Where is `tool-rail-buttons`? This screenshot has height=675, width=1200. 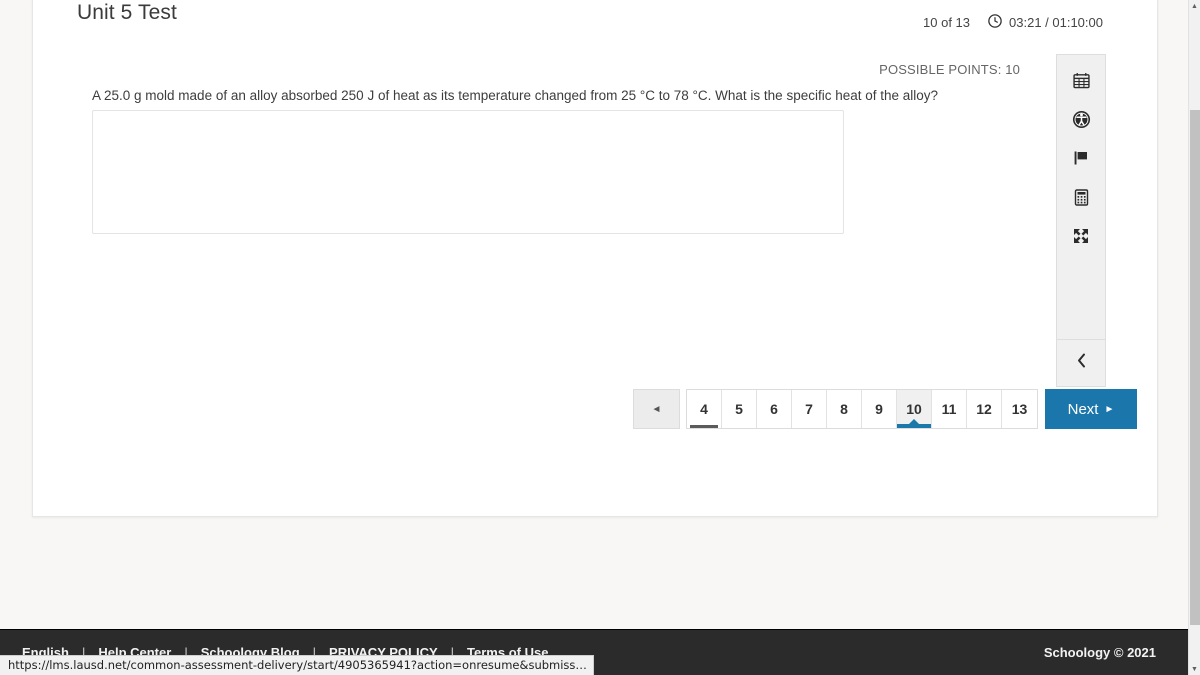 tool-rail-buttons is located at coordinates (1081, 197).